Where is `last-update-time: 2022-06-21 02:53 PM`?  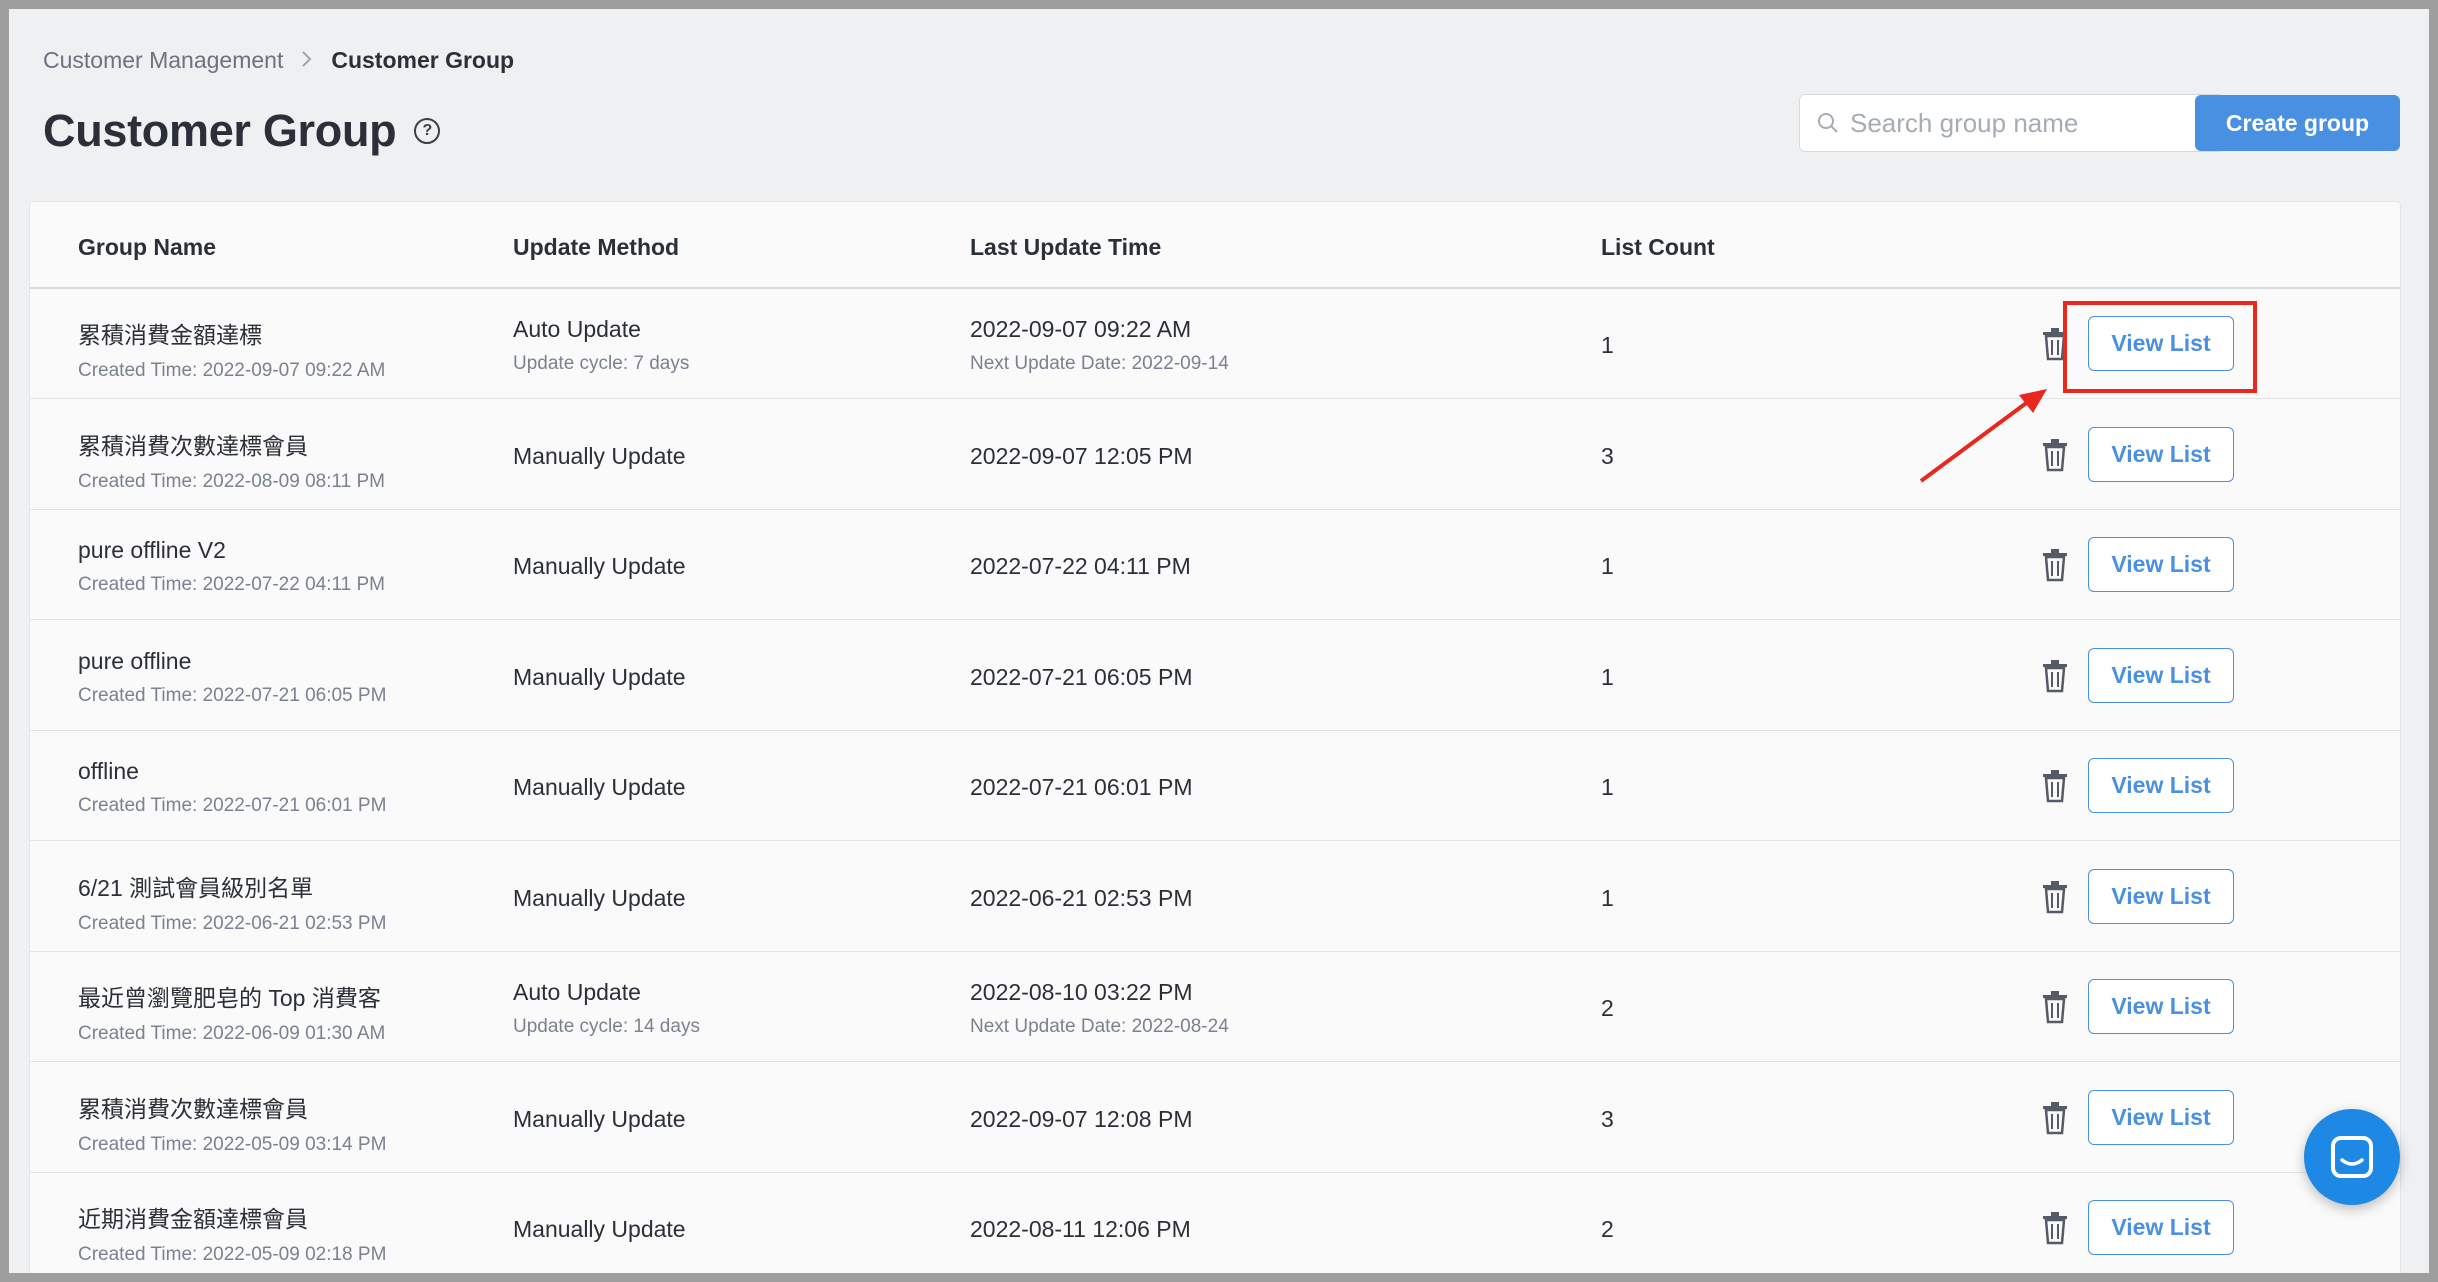 last-update-time: 2022-06-21 02:53 PM is located at coordinates (1081, 897).